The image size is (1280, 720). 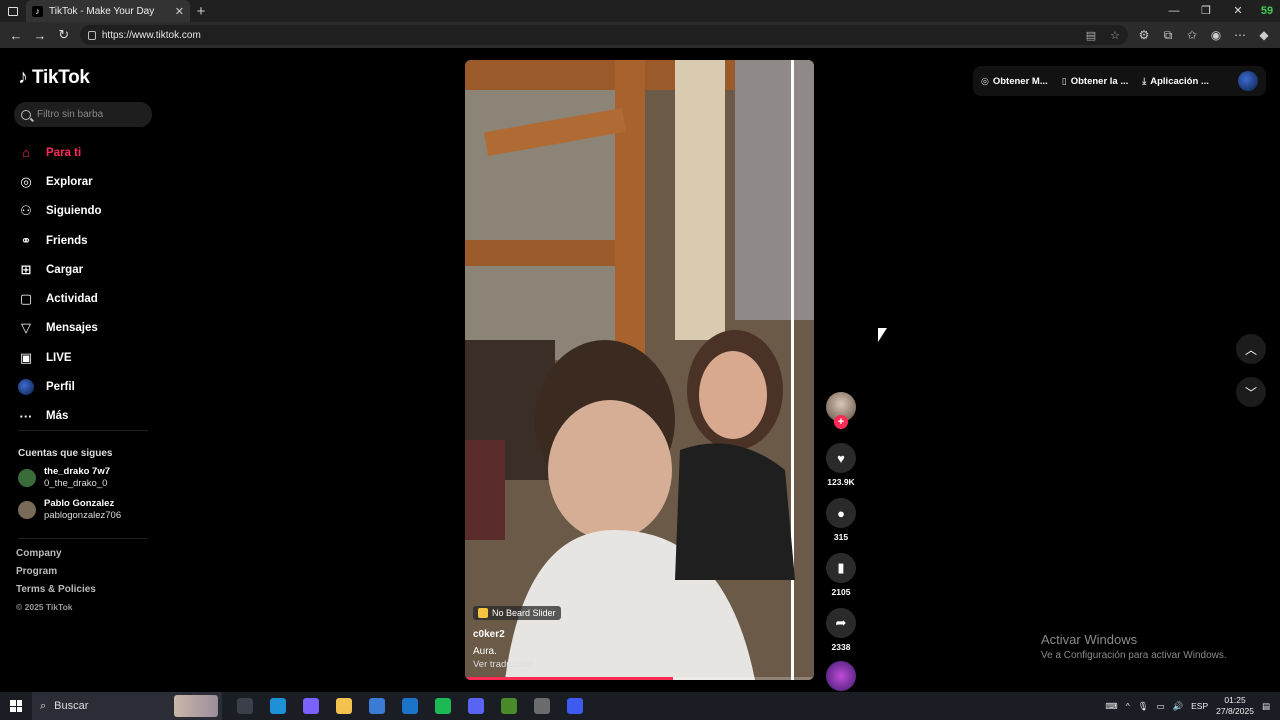 I want to click on nav-item-activity: ▢ Actividad, so click(x=60, y=298).